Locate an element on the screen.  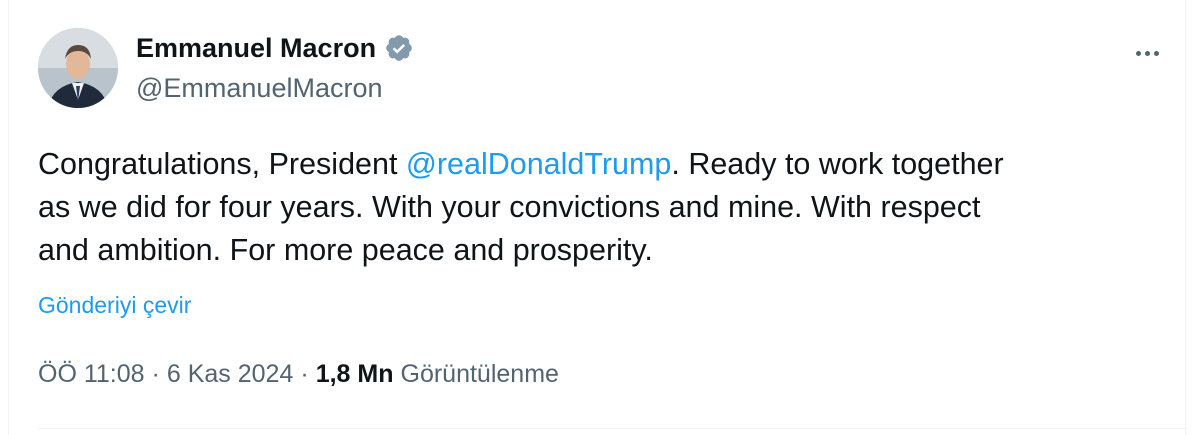
tweet-text-start: Congratulations, President is located at coordinates (222, 164).